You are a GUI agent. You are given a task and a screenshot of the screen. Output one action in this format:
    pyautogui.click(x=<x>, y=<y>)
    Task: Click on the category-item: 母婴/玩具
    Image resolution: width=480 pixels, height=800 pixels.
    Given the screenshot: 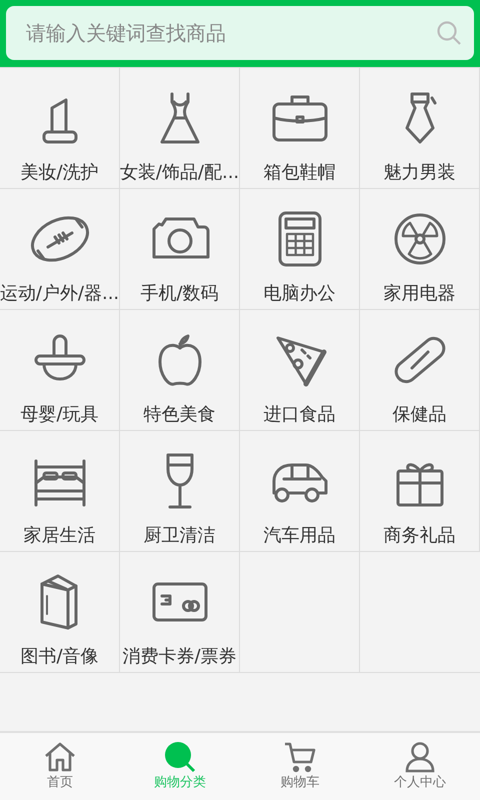 What is the action you would take?
    pyautogui.click(x=60, y=370)
    